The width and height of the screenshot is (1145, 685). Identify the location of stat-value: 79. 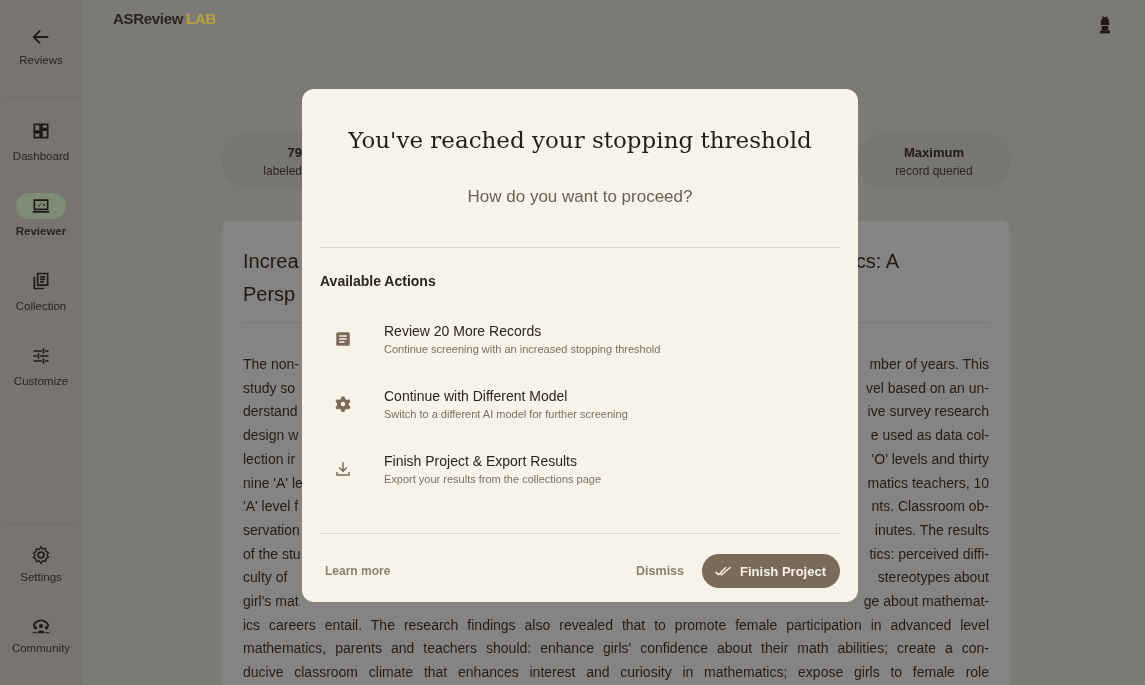
(294, 152).